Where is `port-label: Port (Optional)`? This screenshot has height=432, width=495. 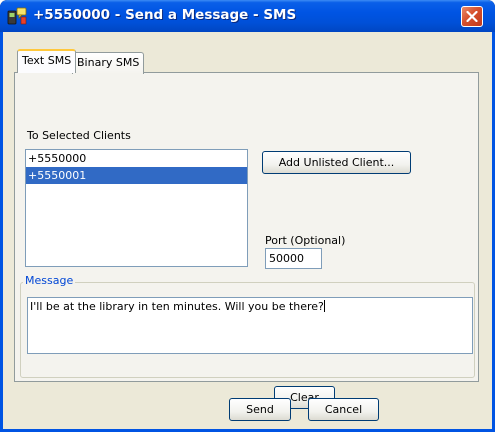
port-label: Port (Optional) is located at coordinates (305, 240).